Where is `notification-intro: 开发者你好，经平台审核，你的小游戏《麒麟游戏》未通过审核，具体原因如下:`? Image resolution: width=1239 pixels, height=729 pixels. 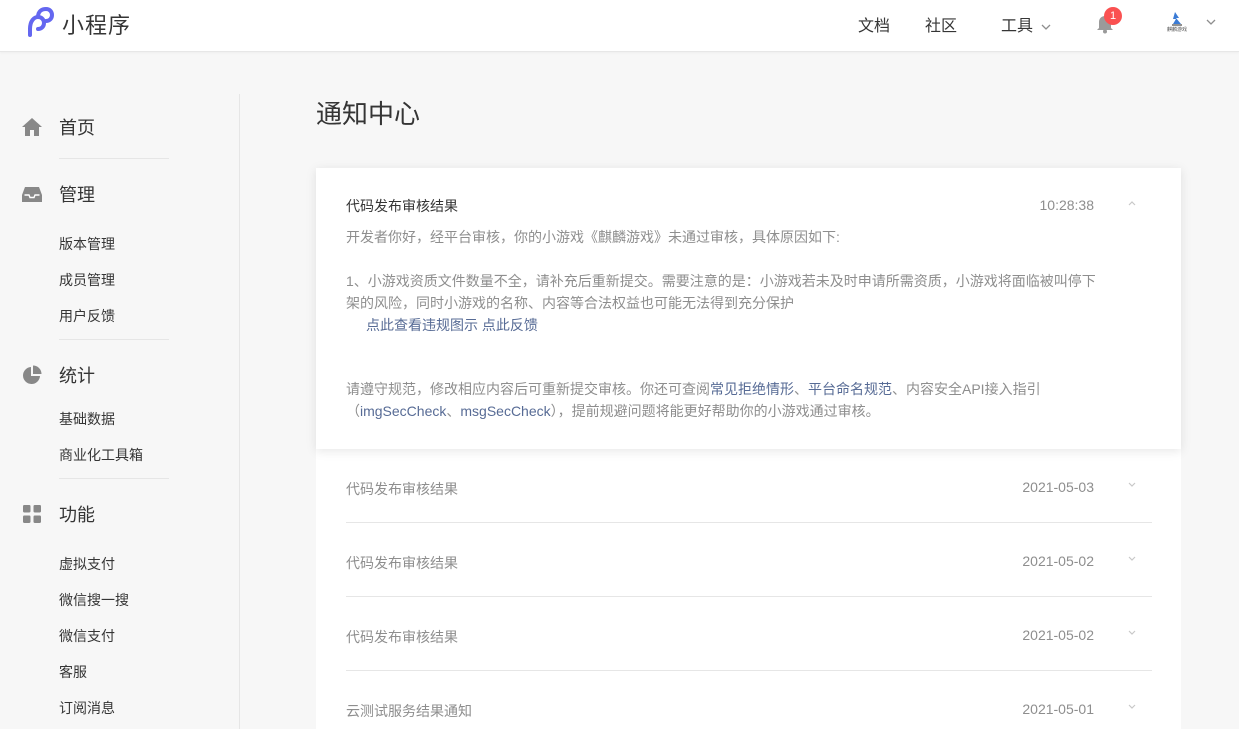 notification-intro: 开发者你好，经平台审核，你的小游戏《麒麟游戏》未通过审核，具体原因如下: is located at coordinates (593, 237).